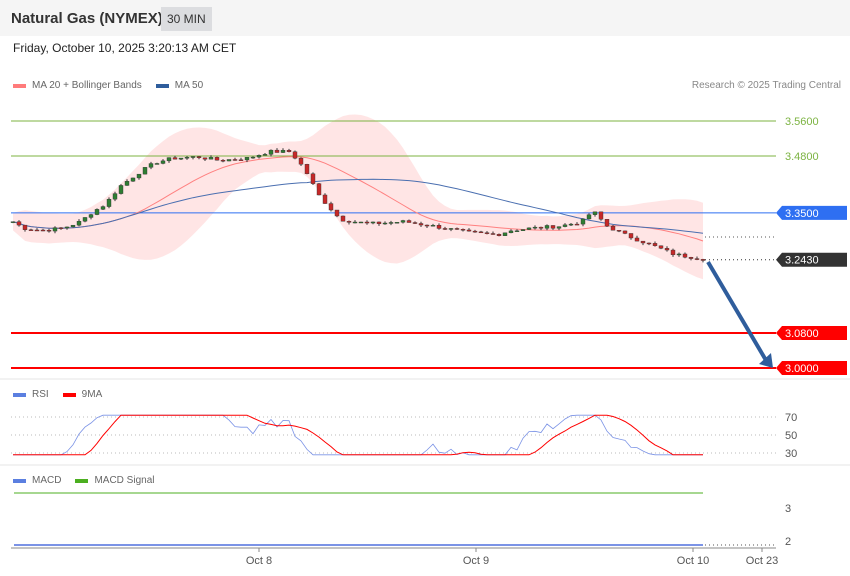  Describe the element at coordinates (791, 418) in the screenshot. I see `rsi-tick: 70` at that location.